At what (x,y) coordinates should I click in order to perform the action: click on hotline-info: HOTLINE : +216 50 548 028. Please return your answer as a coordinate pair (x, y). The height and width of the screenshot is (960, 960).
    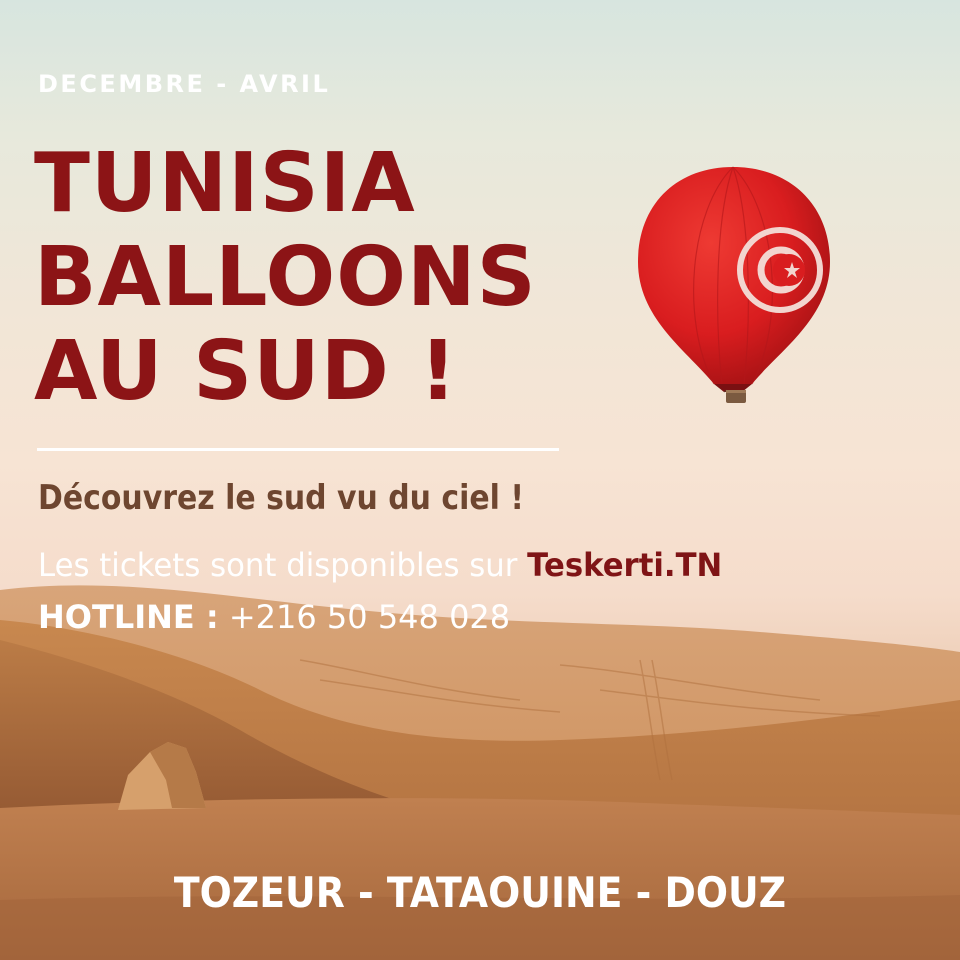
    Looking at the image, I should click on (274, 617).